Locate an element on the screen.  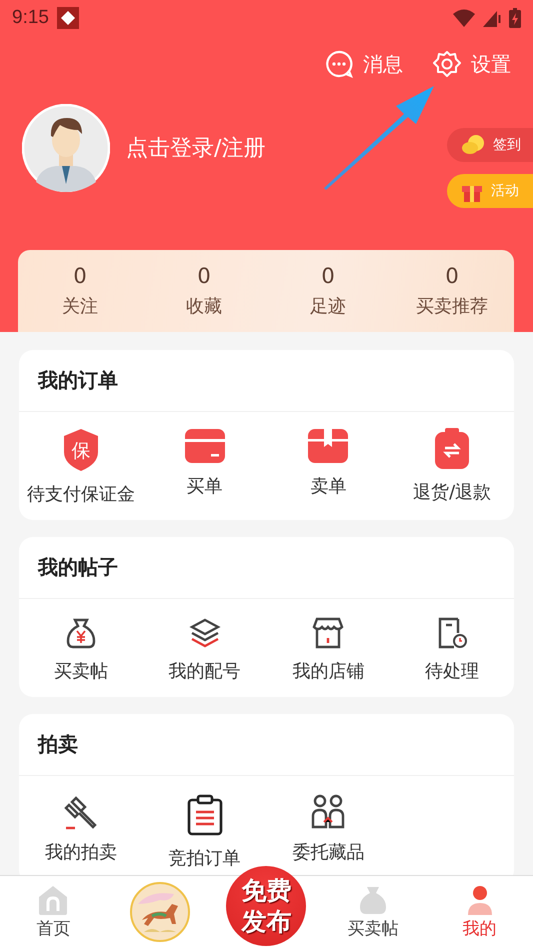
wifi-icon is located at coordinates (464, 18).